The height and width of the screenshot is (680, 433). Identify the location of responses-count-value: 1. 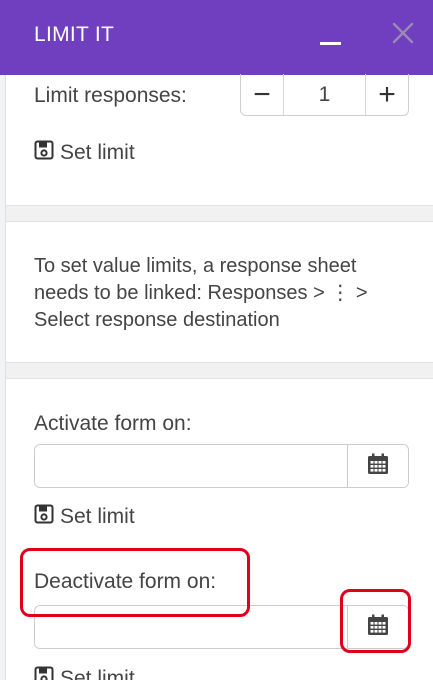
(324, 94).